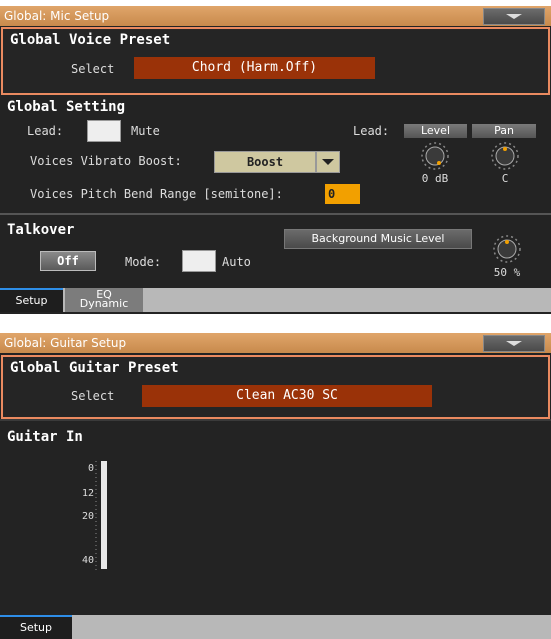  Describe the element at coordinates (41, 230) in the screenshot. I see `talkover-heading: Talkover` at that location.